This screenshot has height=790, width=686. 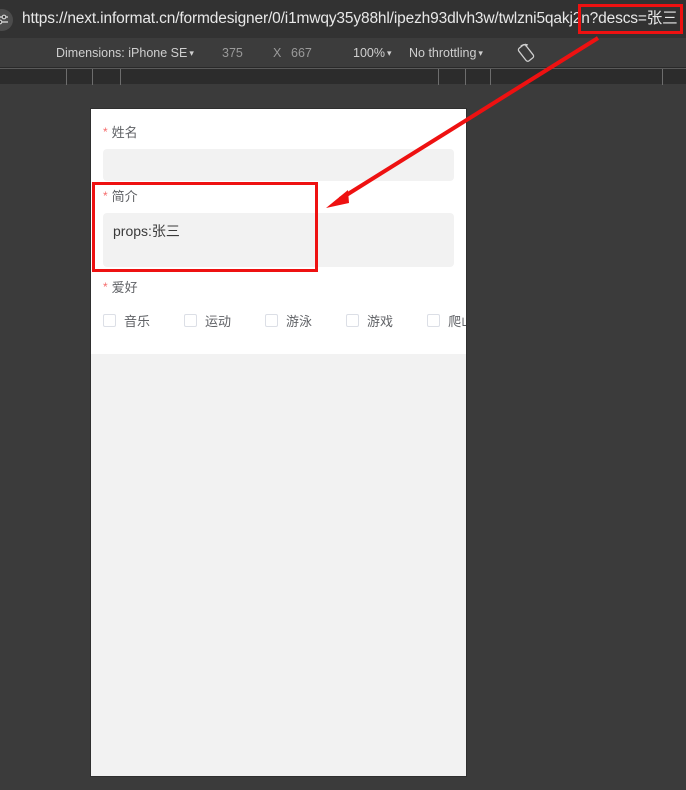 I want to click on zoom-select: 100% ▾, so click(x=372, y=53).